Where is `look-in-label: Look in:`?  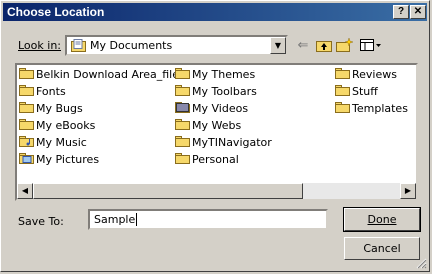 look-in-label: Look in: is located at coordinates (39, 45).